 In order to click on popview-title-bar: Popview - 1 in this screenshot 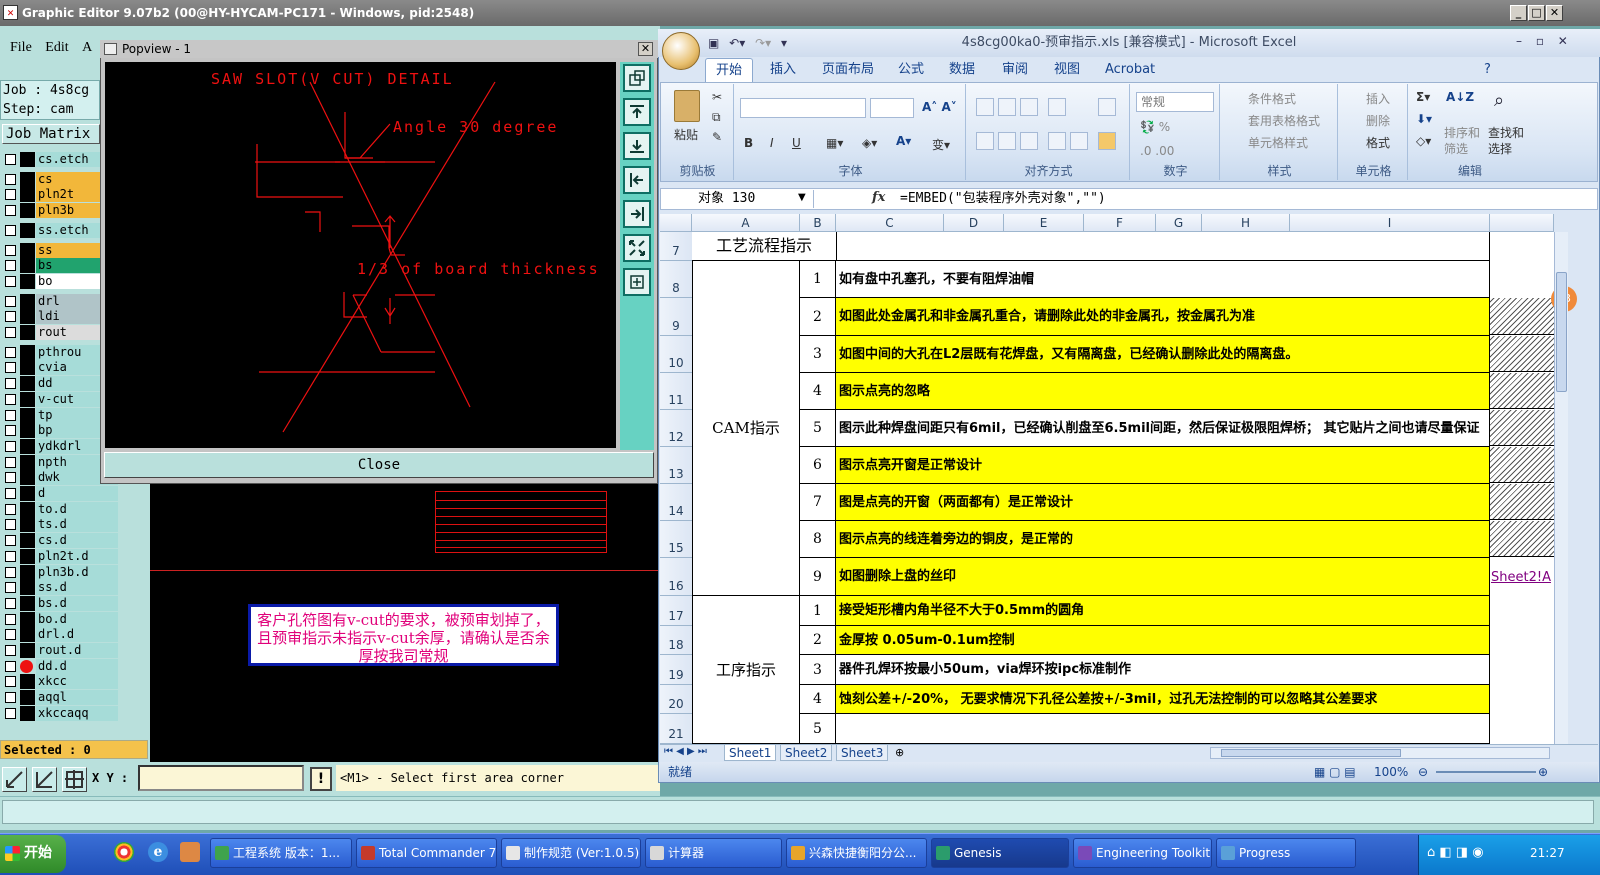, I will do `click(379, 49)`.